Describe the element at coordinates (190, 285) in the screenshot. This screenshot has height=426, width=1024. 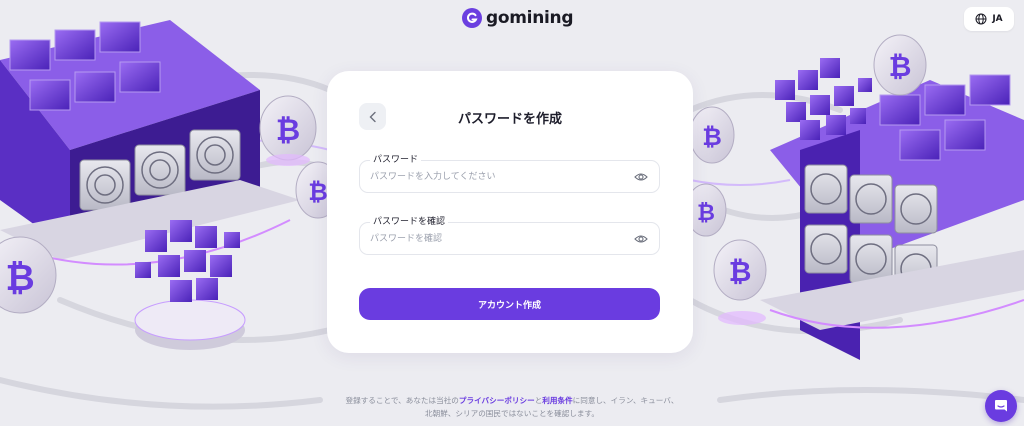
I see `left-cube-cluster` at that location.